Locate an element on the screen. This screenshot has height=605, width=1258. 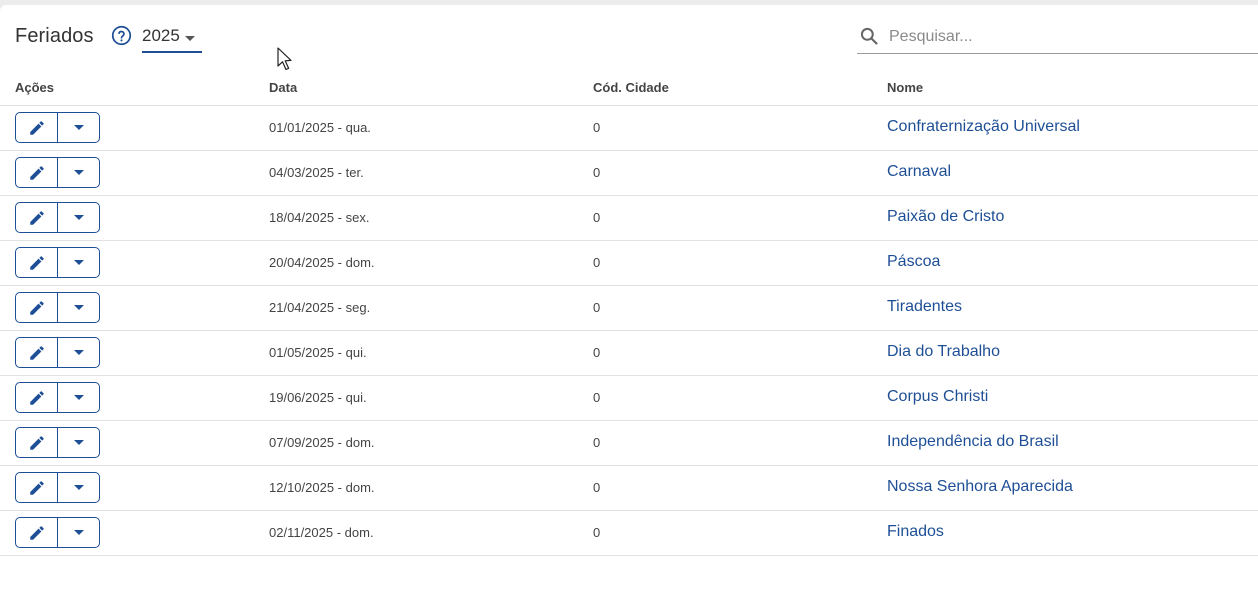
cell-data: 07/09/2025 - dom. is located at coordinates (322, 442).